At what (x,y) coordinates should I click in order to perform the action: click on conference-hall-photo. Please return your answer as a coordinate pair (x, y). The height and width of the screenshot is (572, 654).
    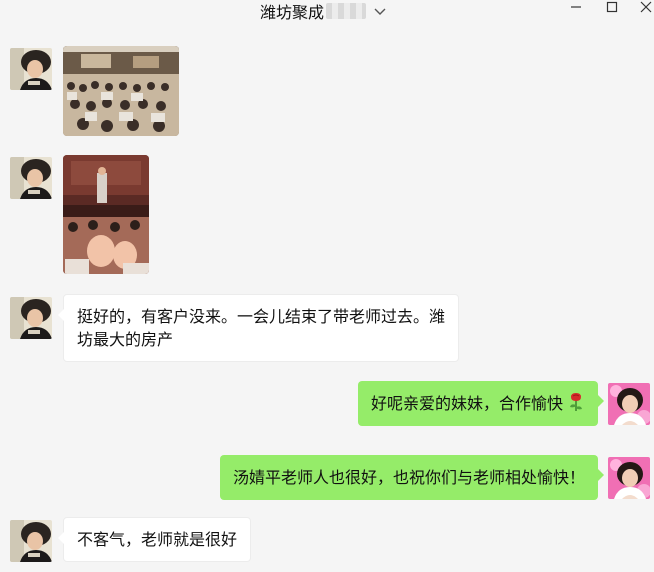
    Looking at the image, I should click on (121, 91).